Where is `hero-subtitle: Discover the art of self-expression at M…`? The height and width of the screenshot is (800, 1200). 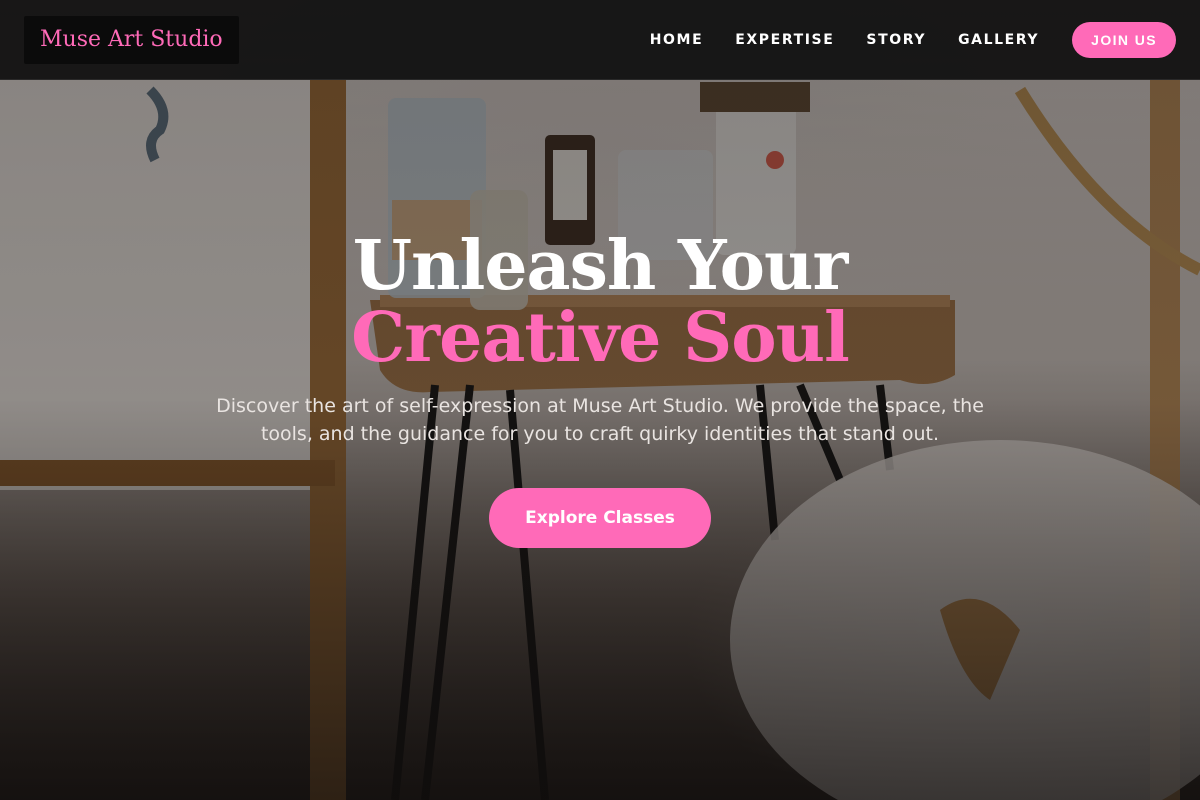
hero-subtitle: Discover the art of self-expression at M… is located at coordinates (600, 420).